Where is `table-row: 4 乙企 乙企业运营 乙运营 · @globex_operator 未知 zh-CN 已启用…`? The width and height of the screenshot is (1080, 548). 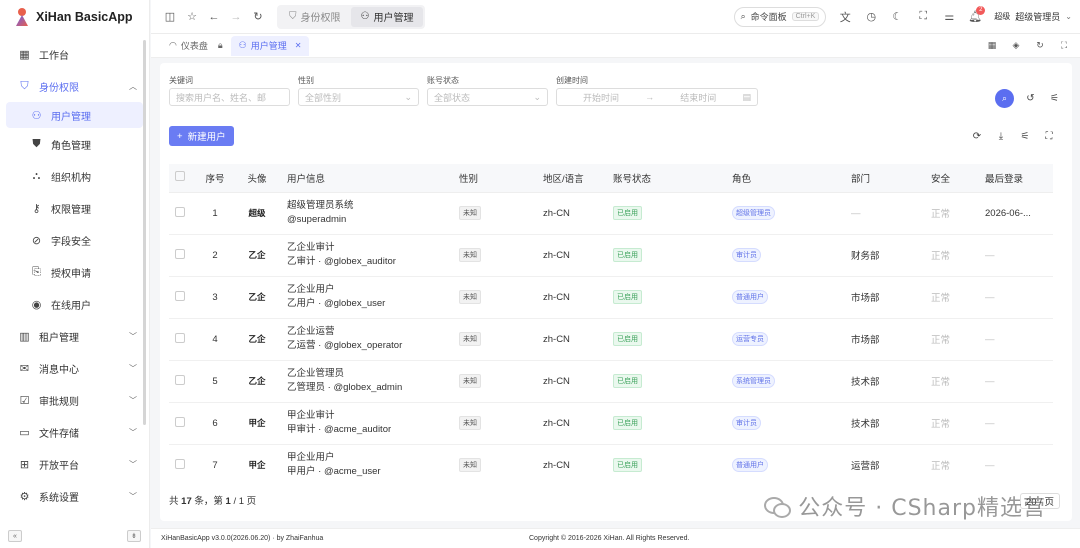 table-row: 4 乙企 乙企业运营 乙运营 · @globex_operator 未知 zh-CN 已启用… is located at coordinates (611, 339).